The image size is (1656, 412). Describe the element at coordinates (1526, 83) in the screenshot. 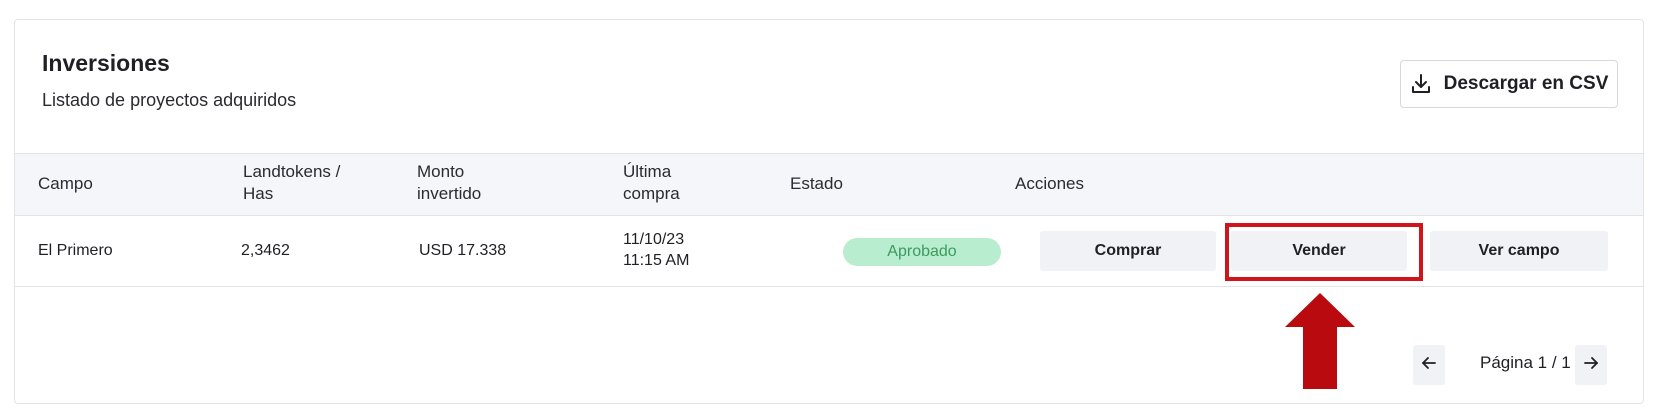

I see `download-csv-label: Descargar en CSV` at that location.